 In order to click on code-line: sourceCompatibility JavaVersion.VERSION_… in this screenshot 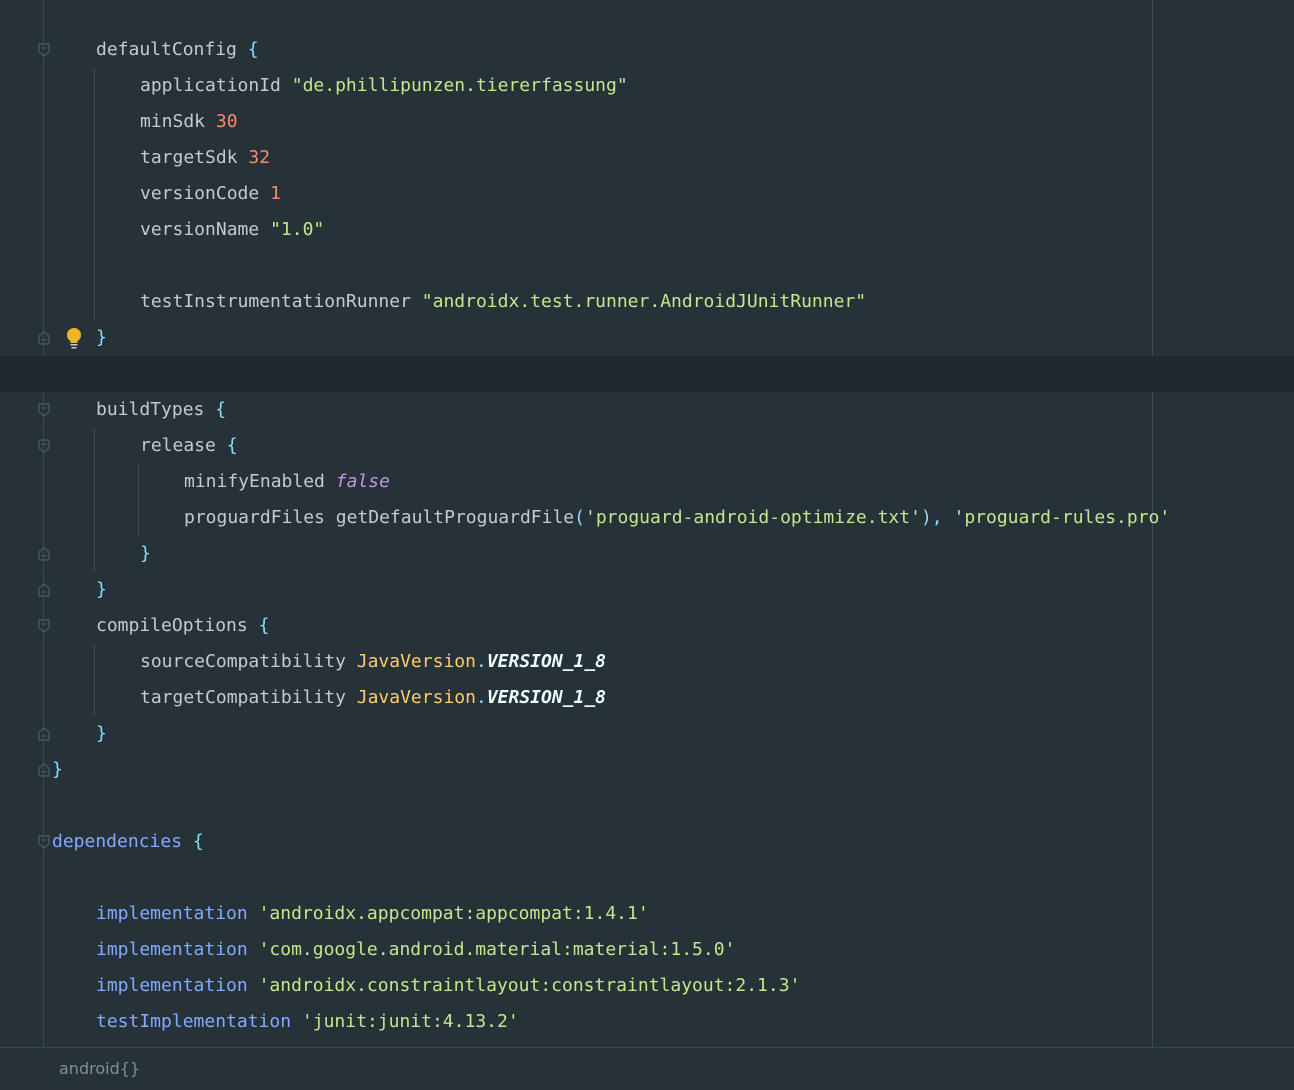, I will do `click(647, 662)`.